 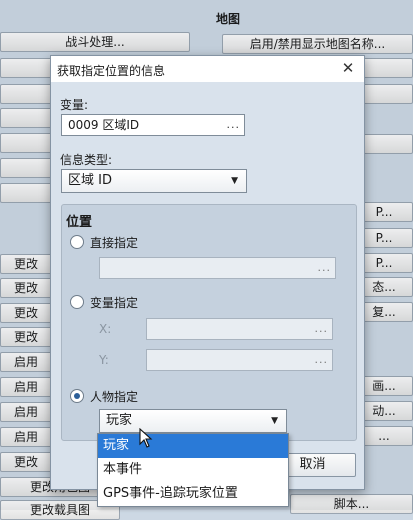 I want to click on dropdown-option-player: 玩家, so click(x=193, y=446).